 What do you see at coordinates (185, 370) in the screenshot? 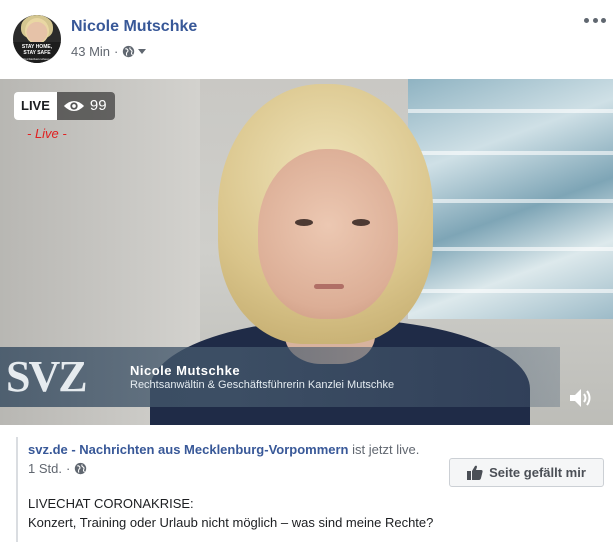
I see `lower-third-name: Nicole Mutschke` at bounding box center [185, 370].